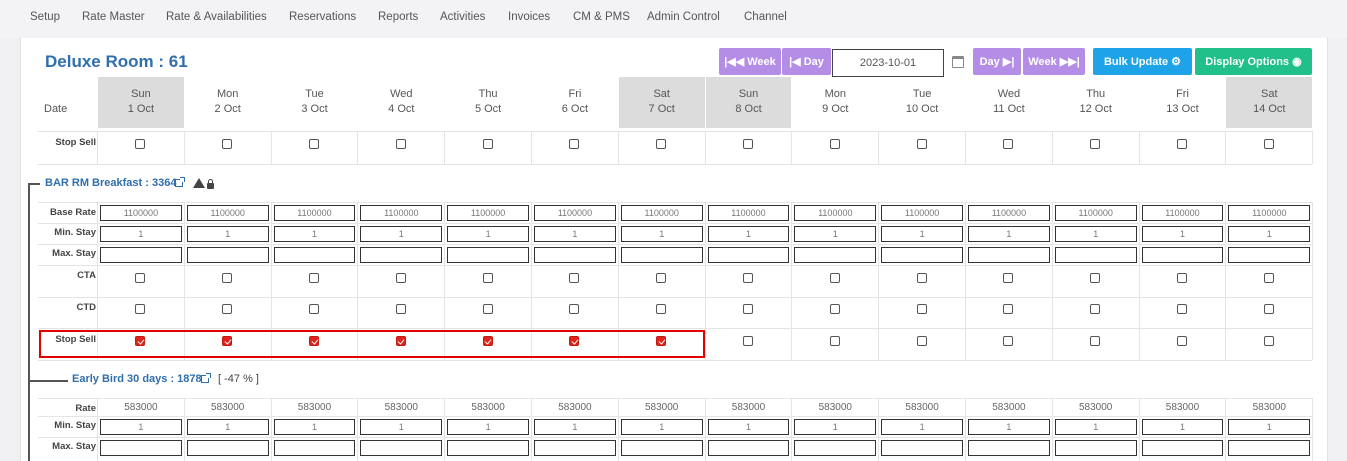 Image resolution: width=1347 pixels, height=461 pixels. I want to click on nav-item-cm-pms: CM & PMS, so click(601, 17).